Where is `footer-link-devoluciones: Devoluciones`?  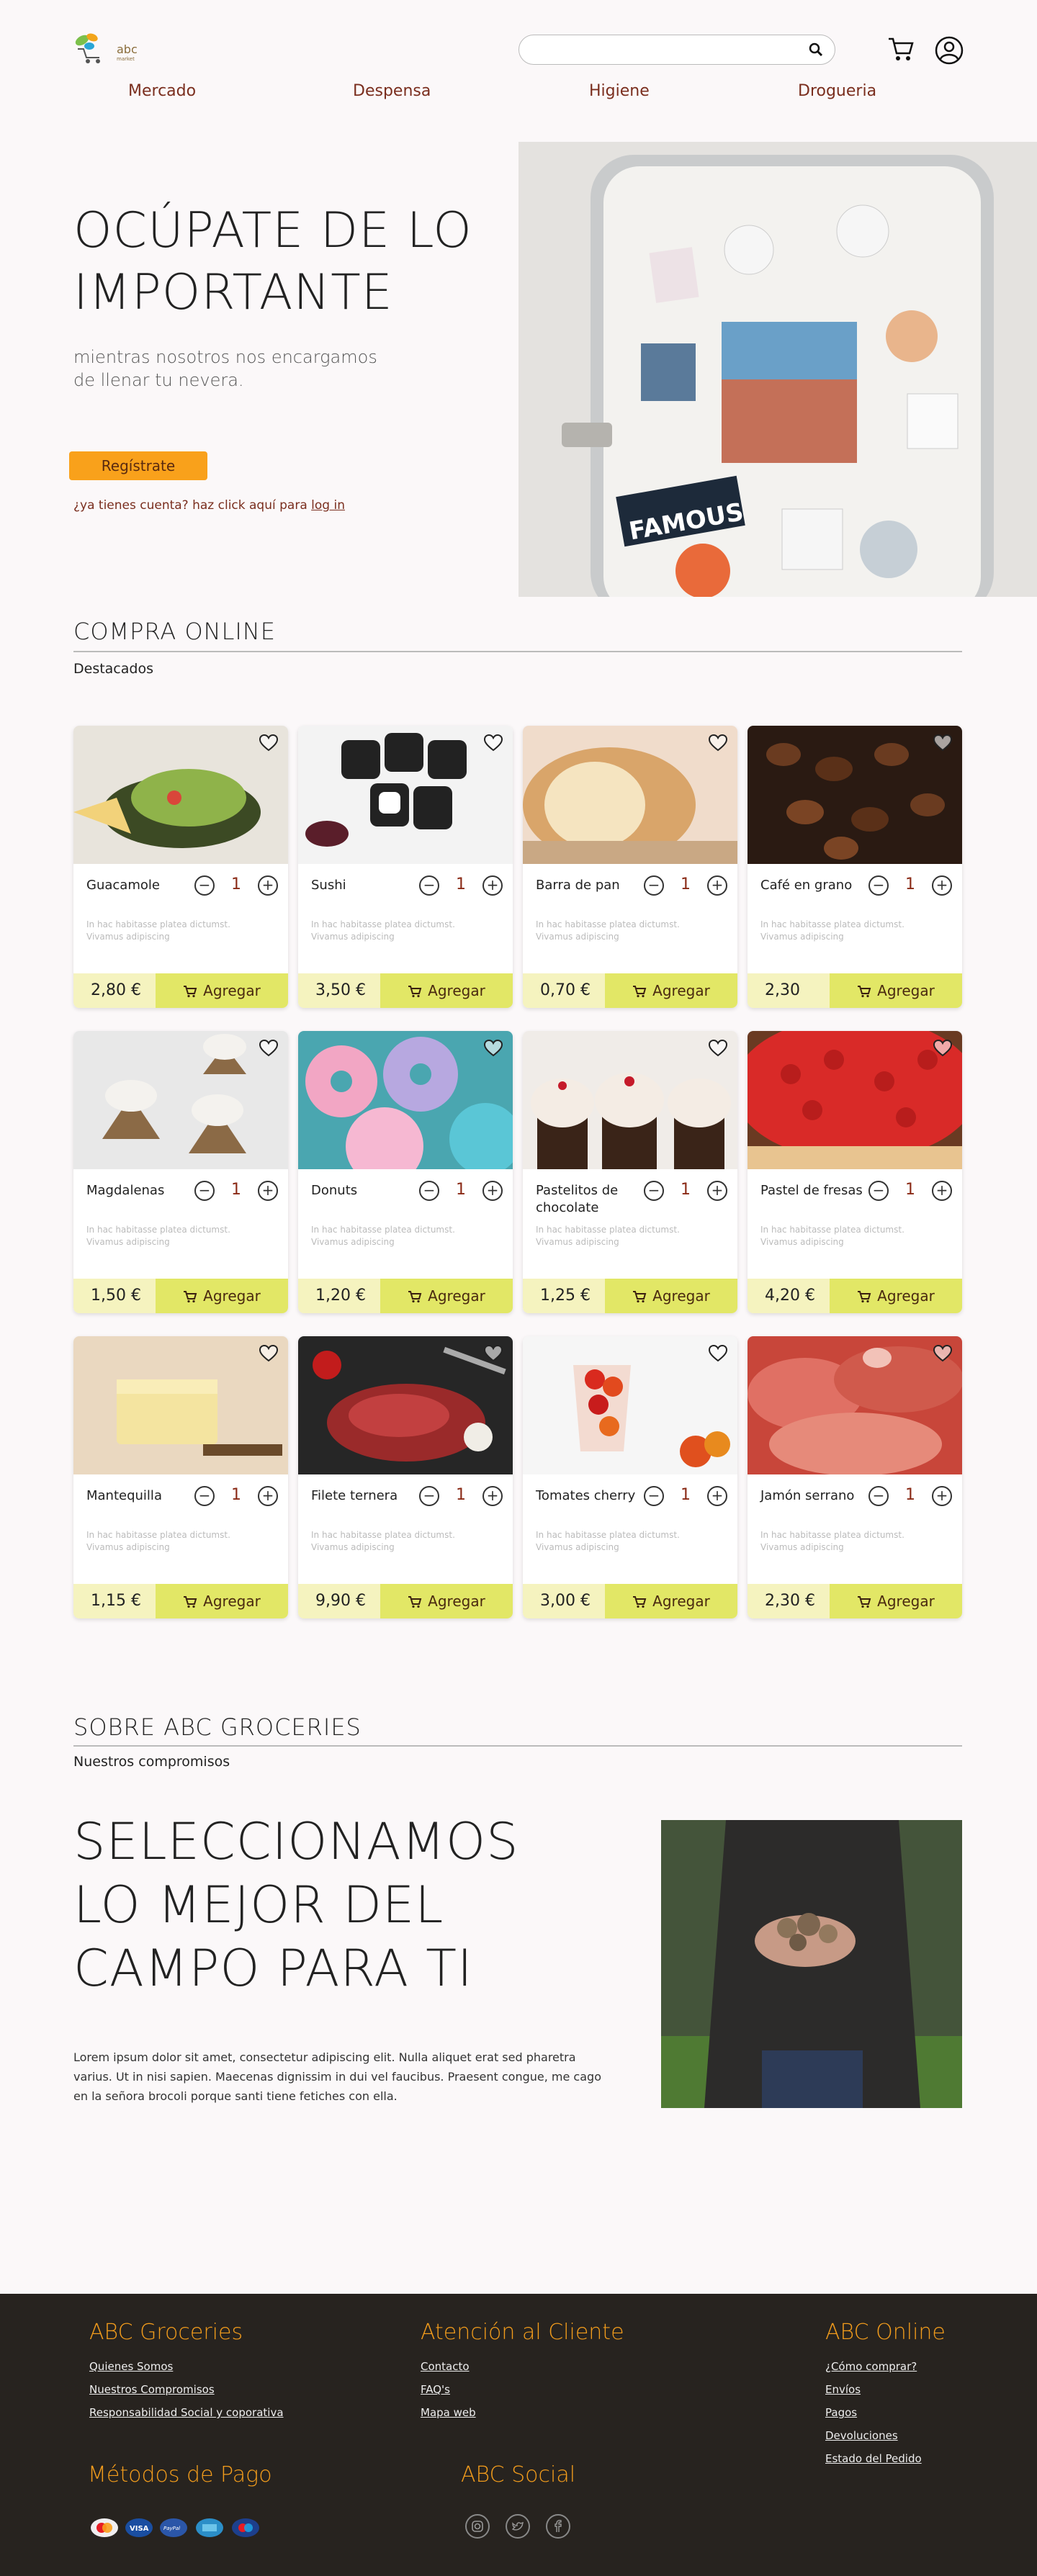 footer-link-devoluciones: Devoluciones is located at coordinates (861, 2435).